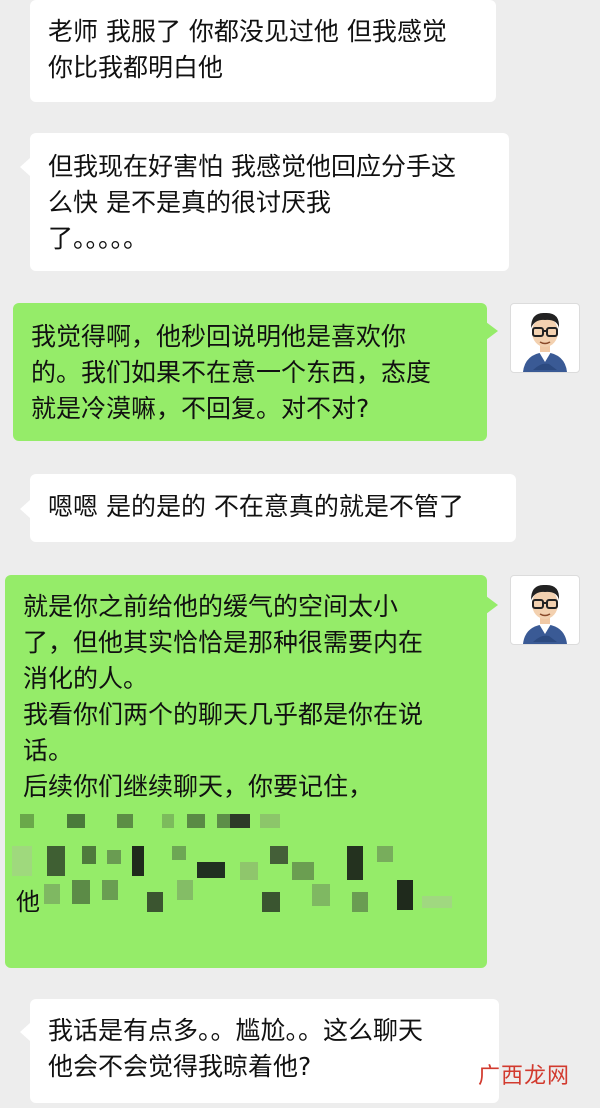 The width and height of the screenshot is (600, 1108). Describe the element at coordinates (219, 336) in the screenshot. I see `message-text-line: 我觉得啊，他秒回说明他是喜欢你` at that location.